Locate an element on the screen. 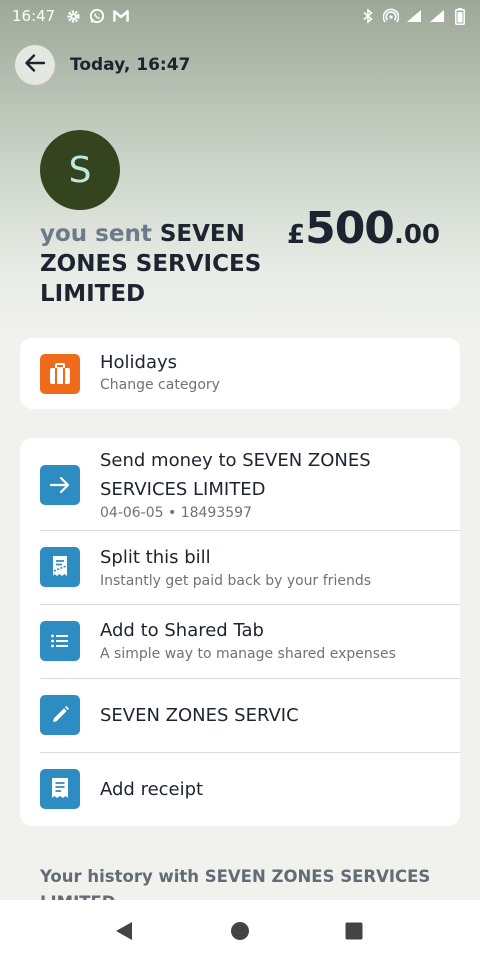 This screenshot has width=480, height=960. whatsapp-icon is located at coordinates (97, 16).